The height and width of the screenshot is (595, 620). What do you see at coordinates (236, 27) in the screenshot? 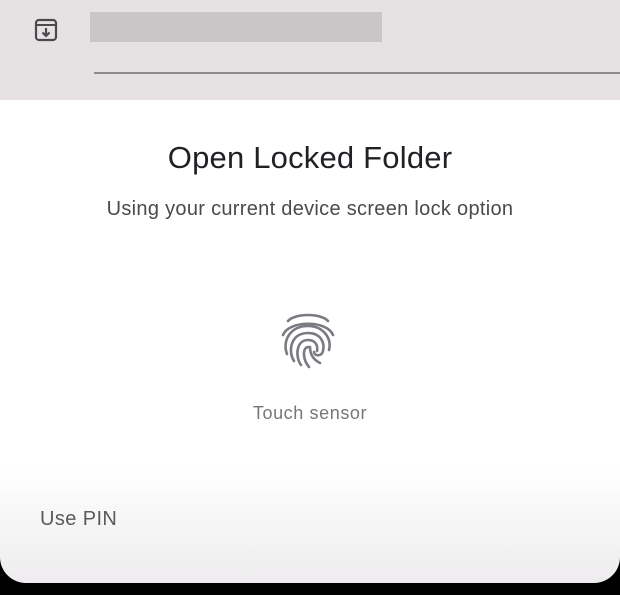
I see `redacted-title-bar` at bounding box center [236, 27].